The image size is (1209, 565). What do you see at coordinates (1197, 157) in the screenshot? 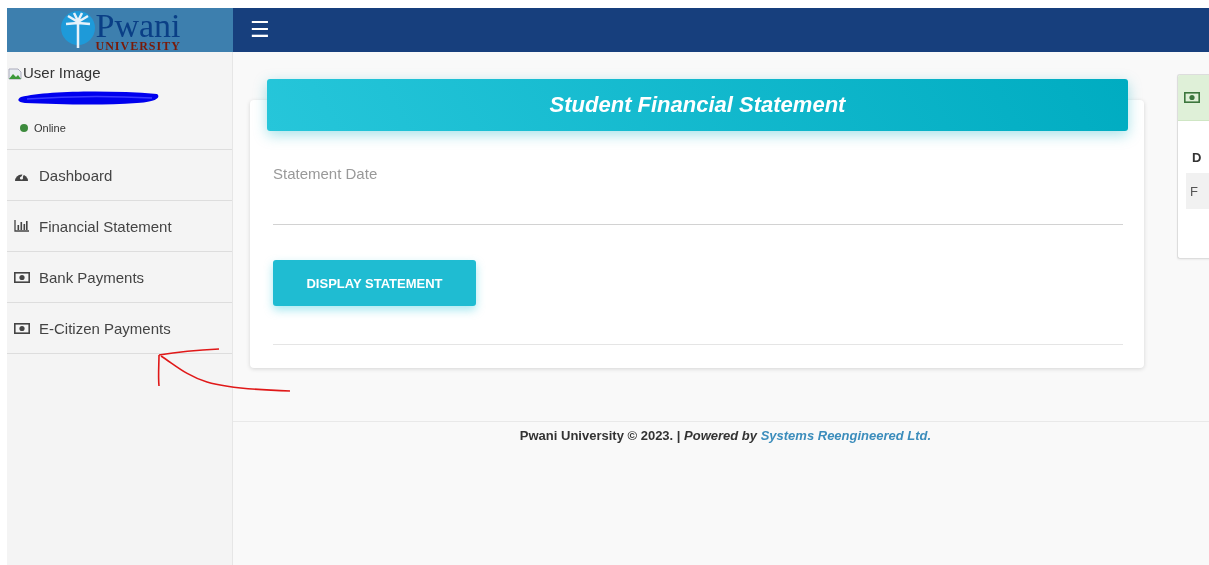
I see `column-header: D` at bounding box center [1197, 157].